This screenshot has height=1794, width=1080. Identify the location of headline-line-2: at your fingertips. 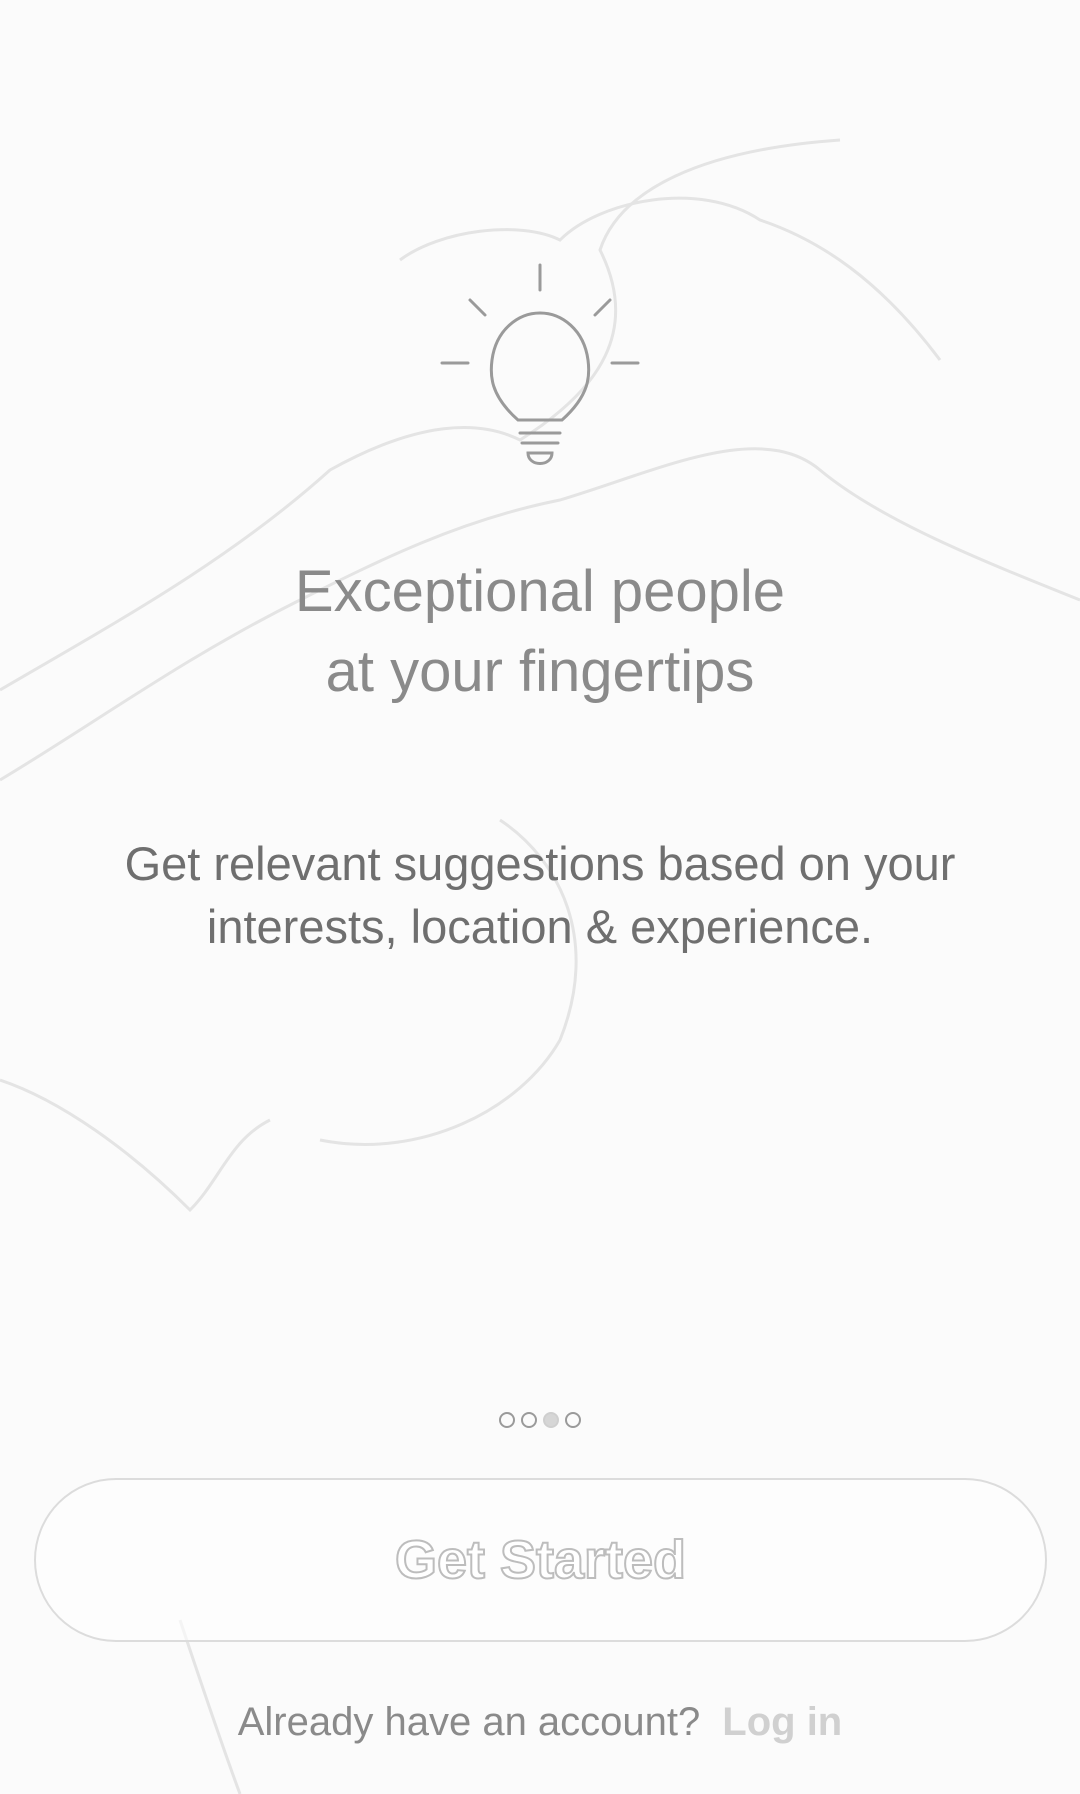
(540, 671).